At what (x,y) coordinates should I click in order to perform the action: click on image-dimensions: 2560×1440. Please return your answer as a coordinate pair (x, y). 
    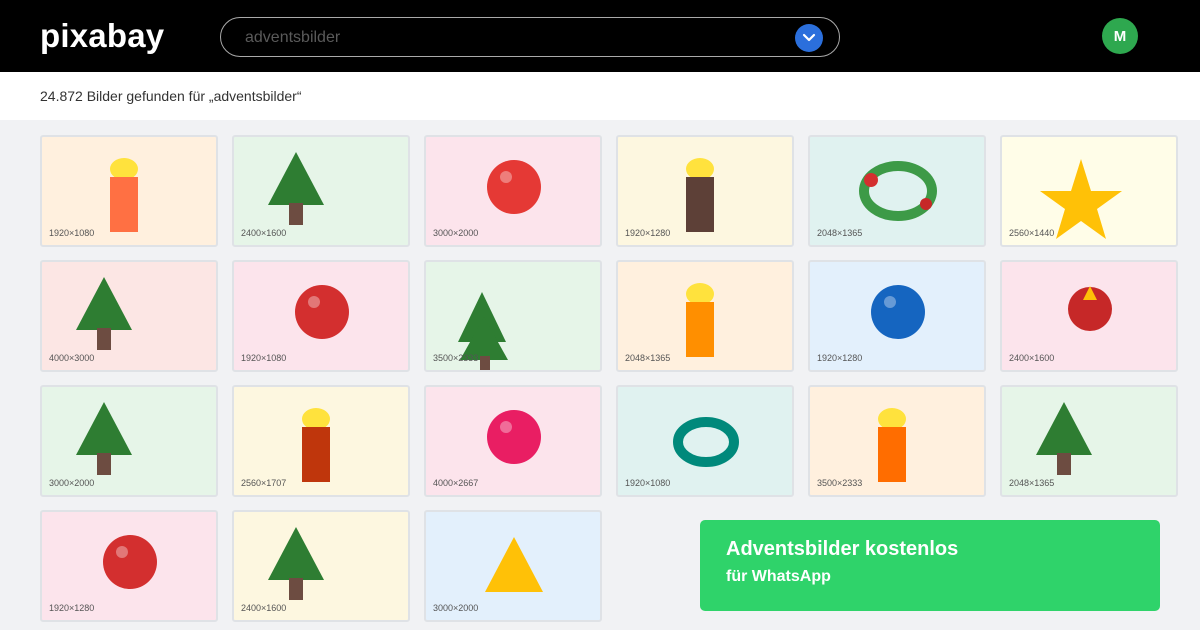
    Looking at the image, I should click on (1032, 233).